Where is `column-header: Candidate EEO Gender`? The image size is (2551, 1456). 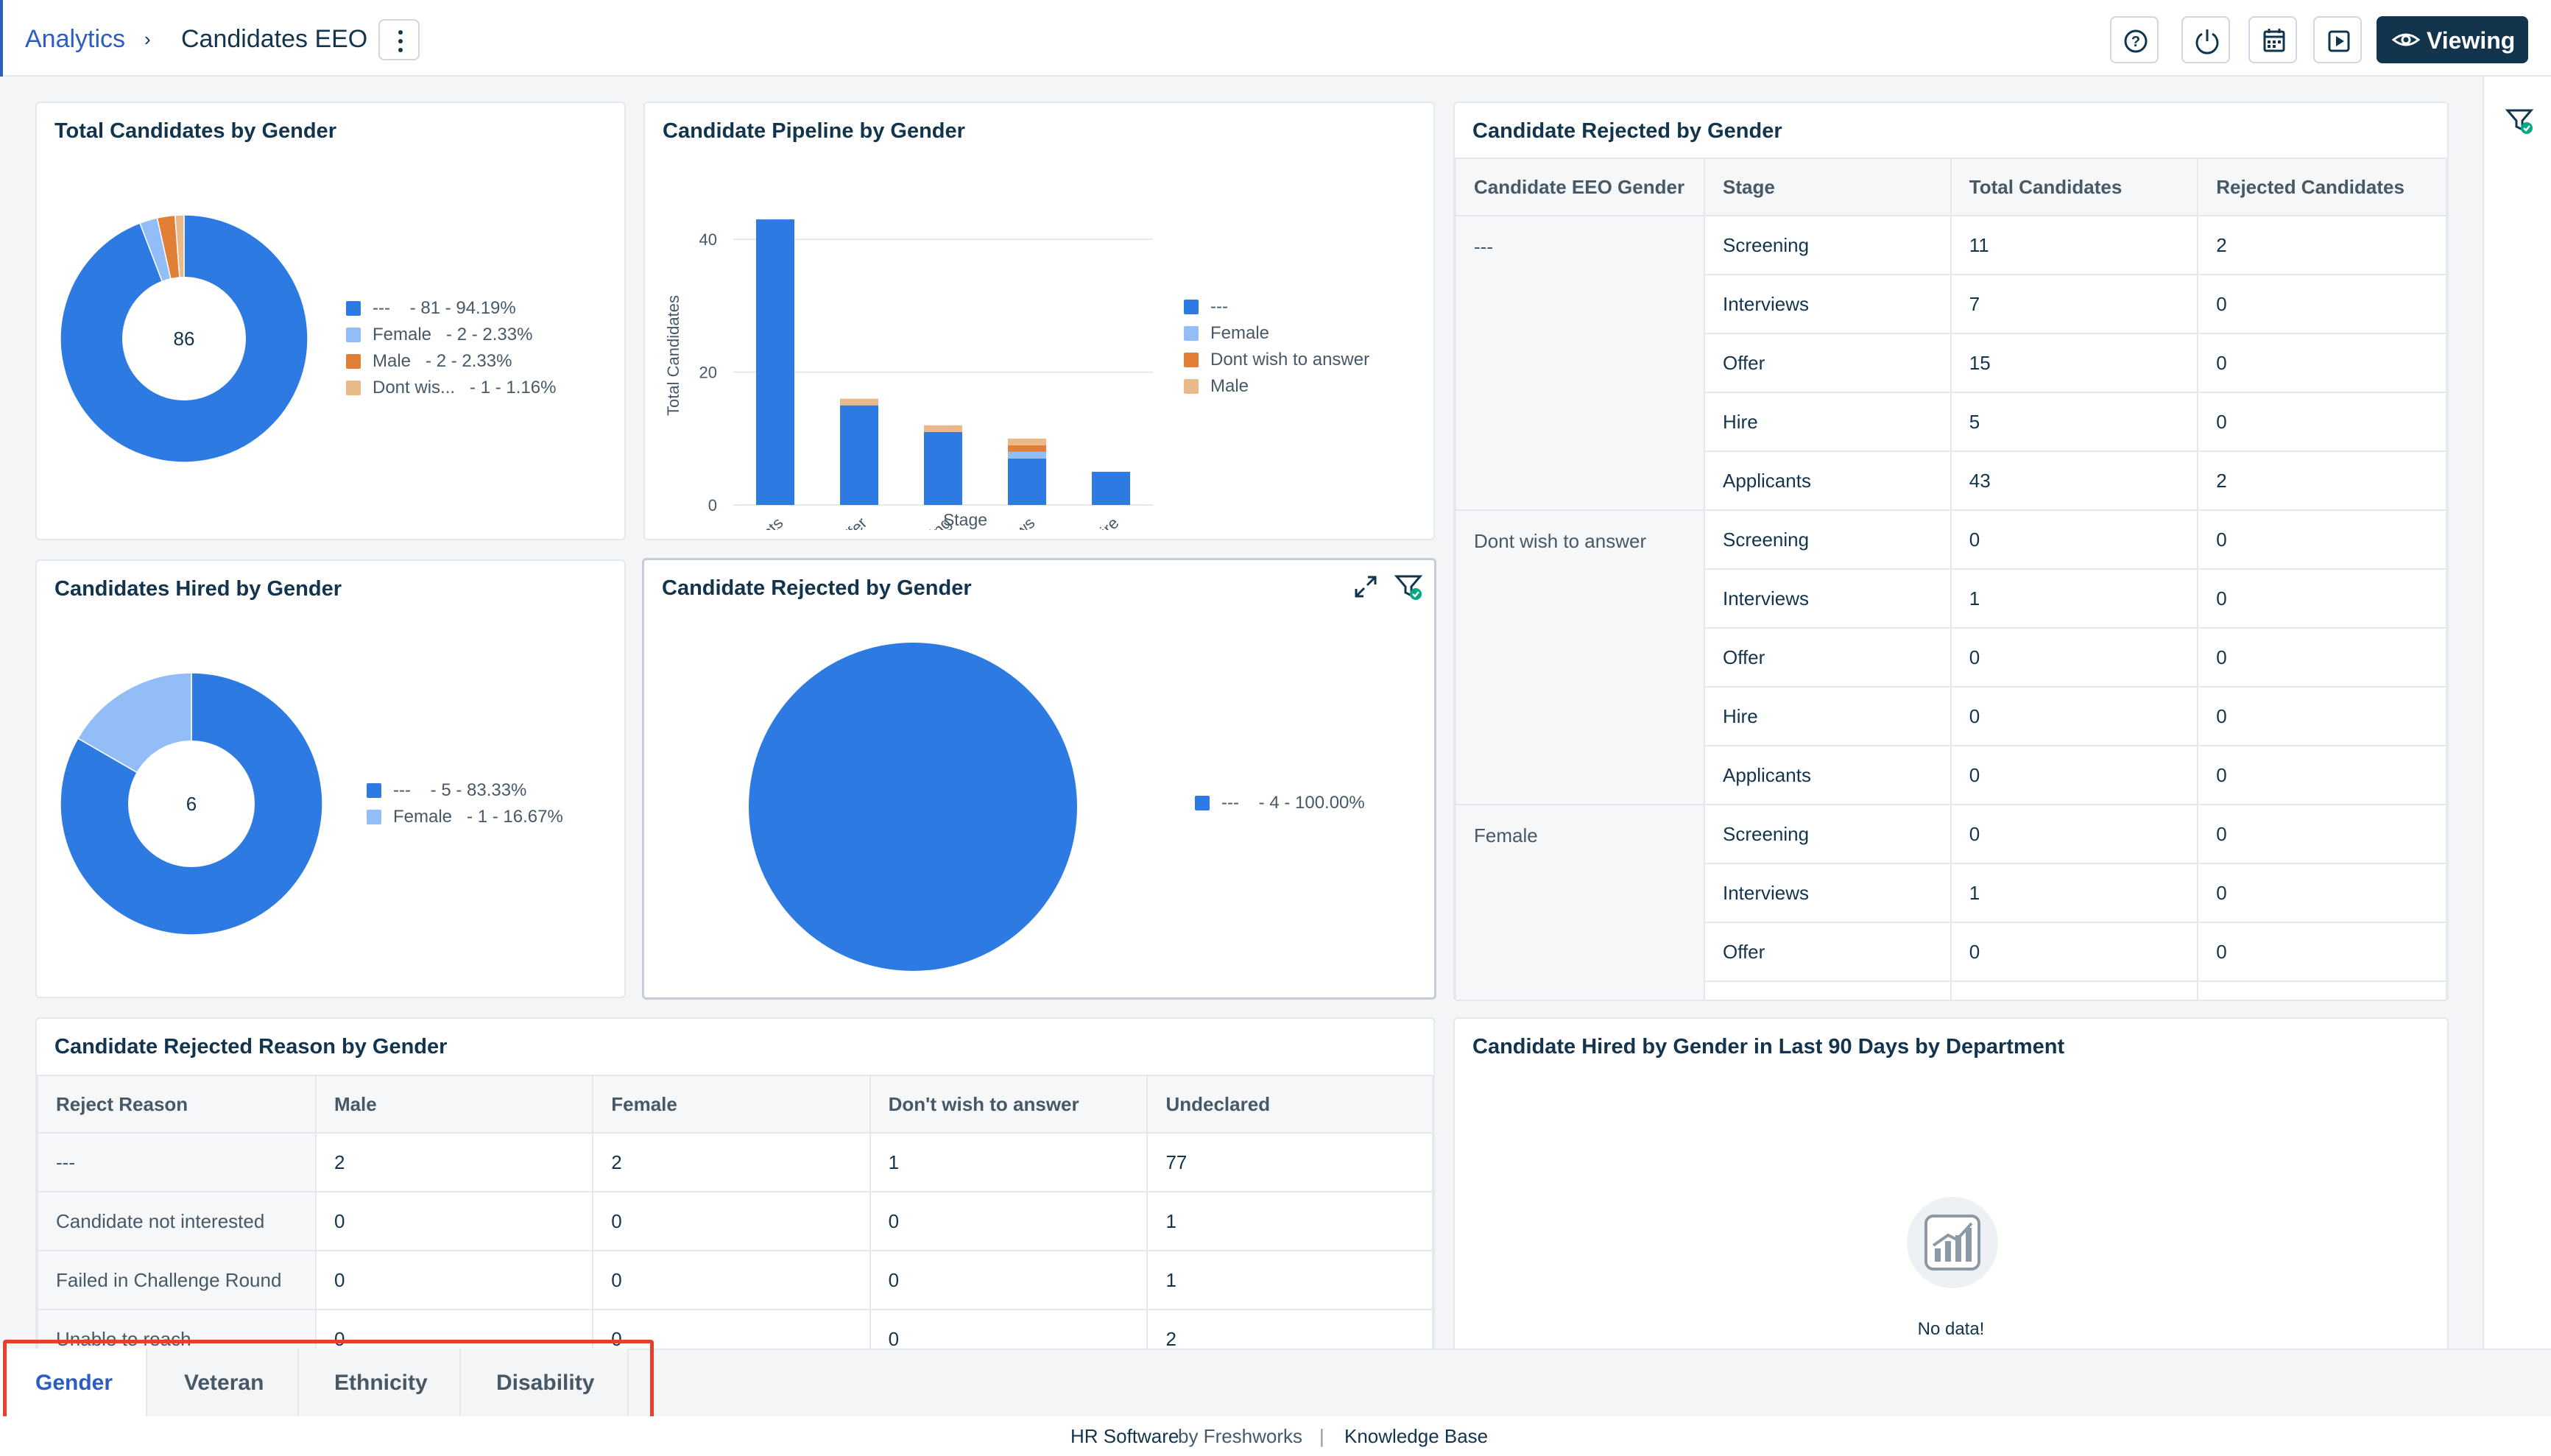 column-header: Candidate EEO Gender is located at coordinates (1580, 187).